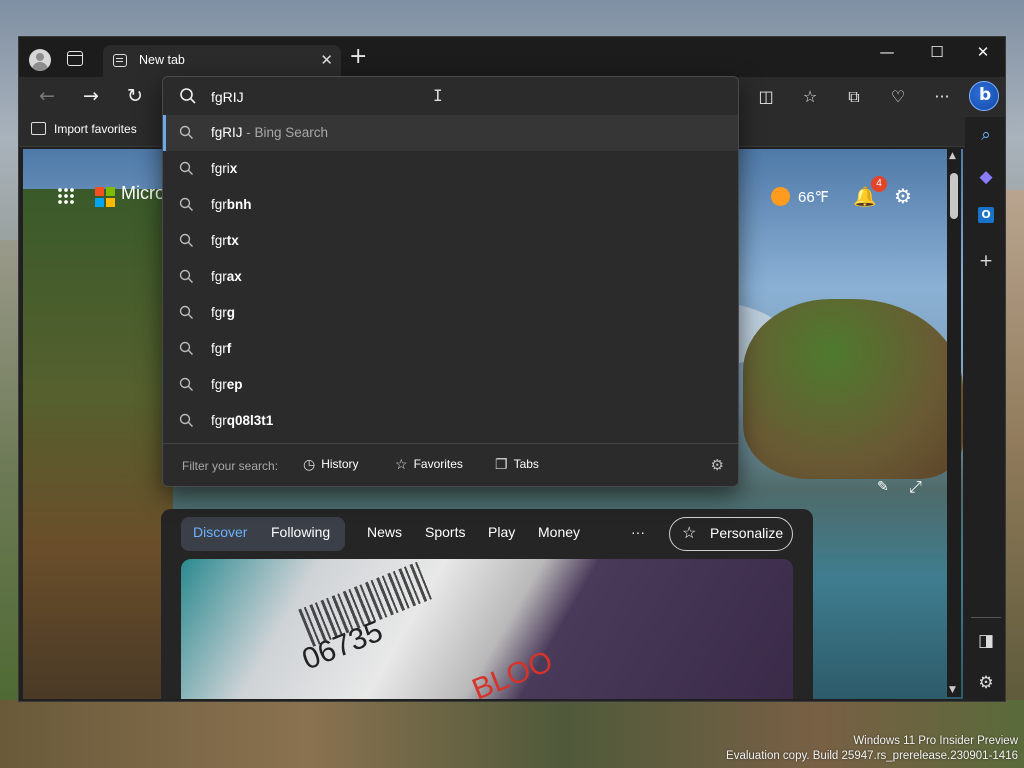  Describe the element at coordinates (501, 532) in the screenshot. I see `tab-play: Play` at that location.